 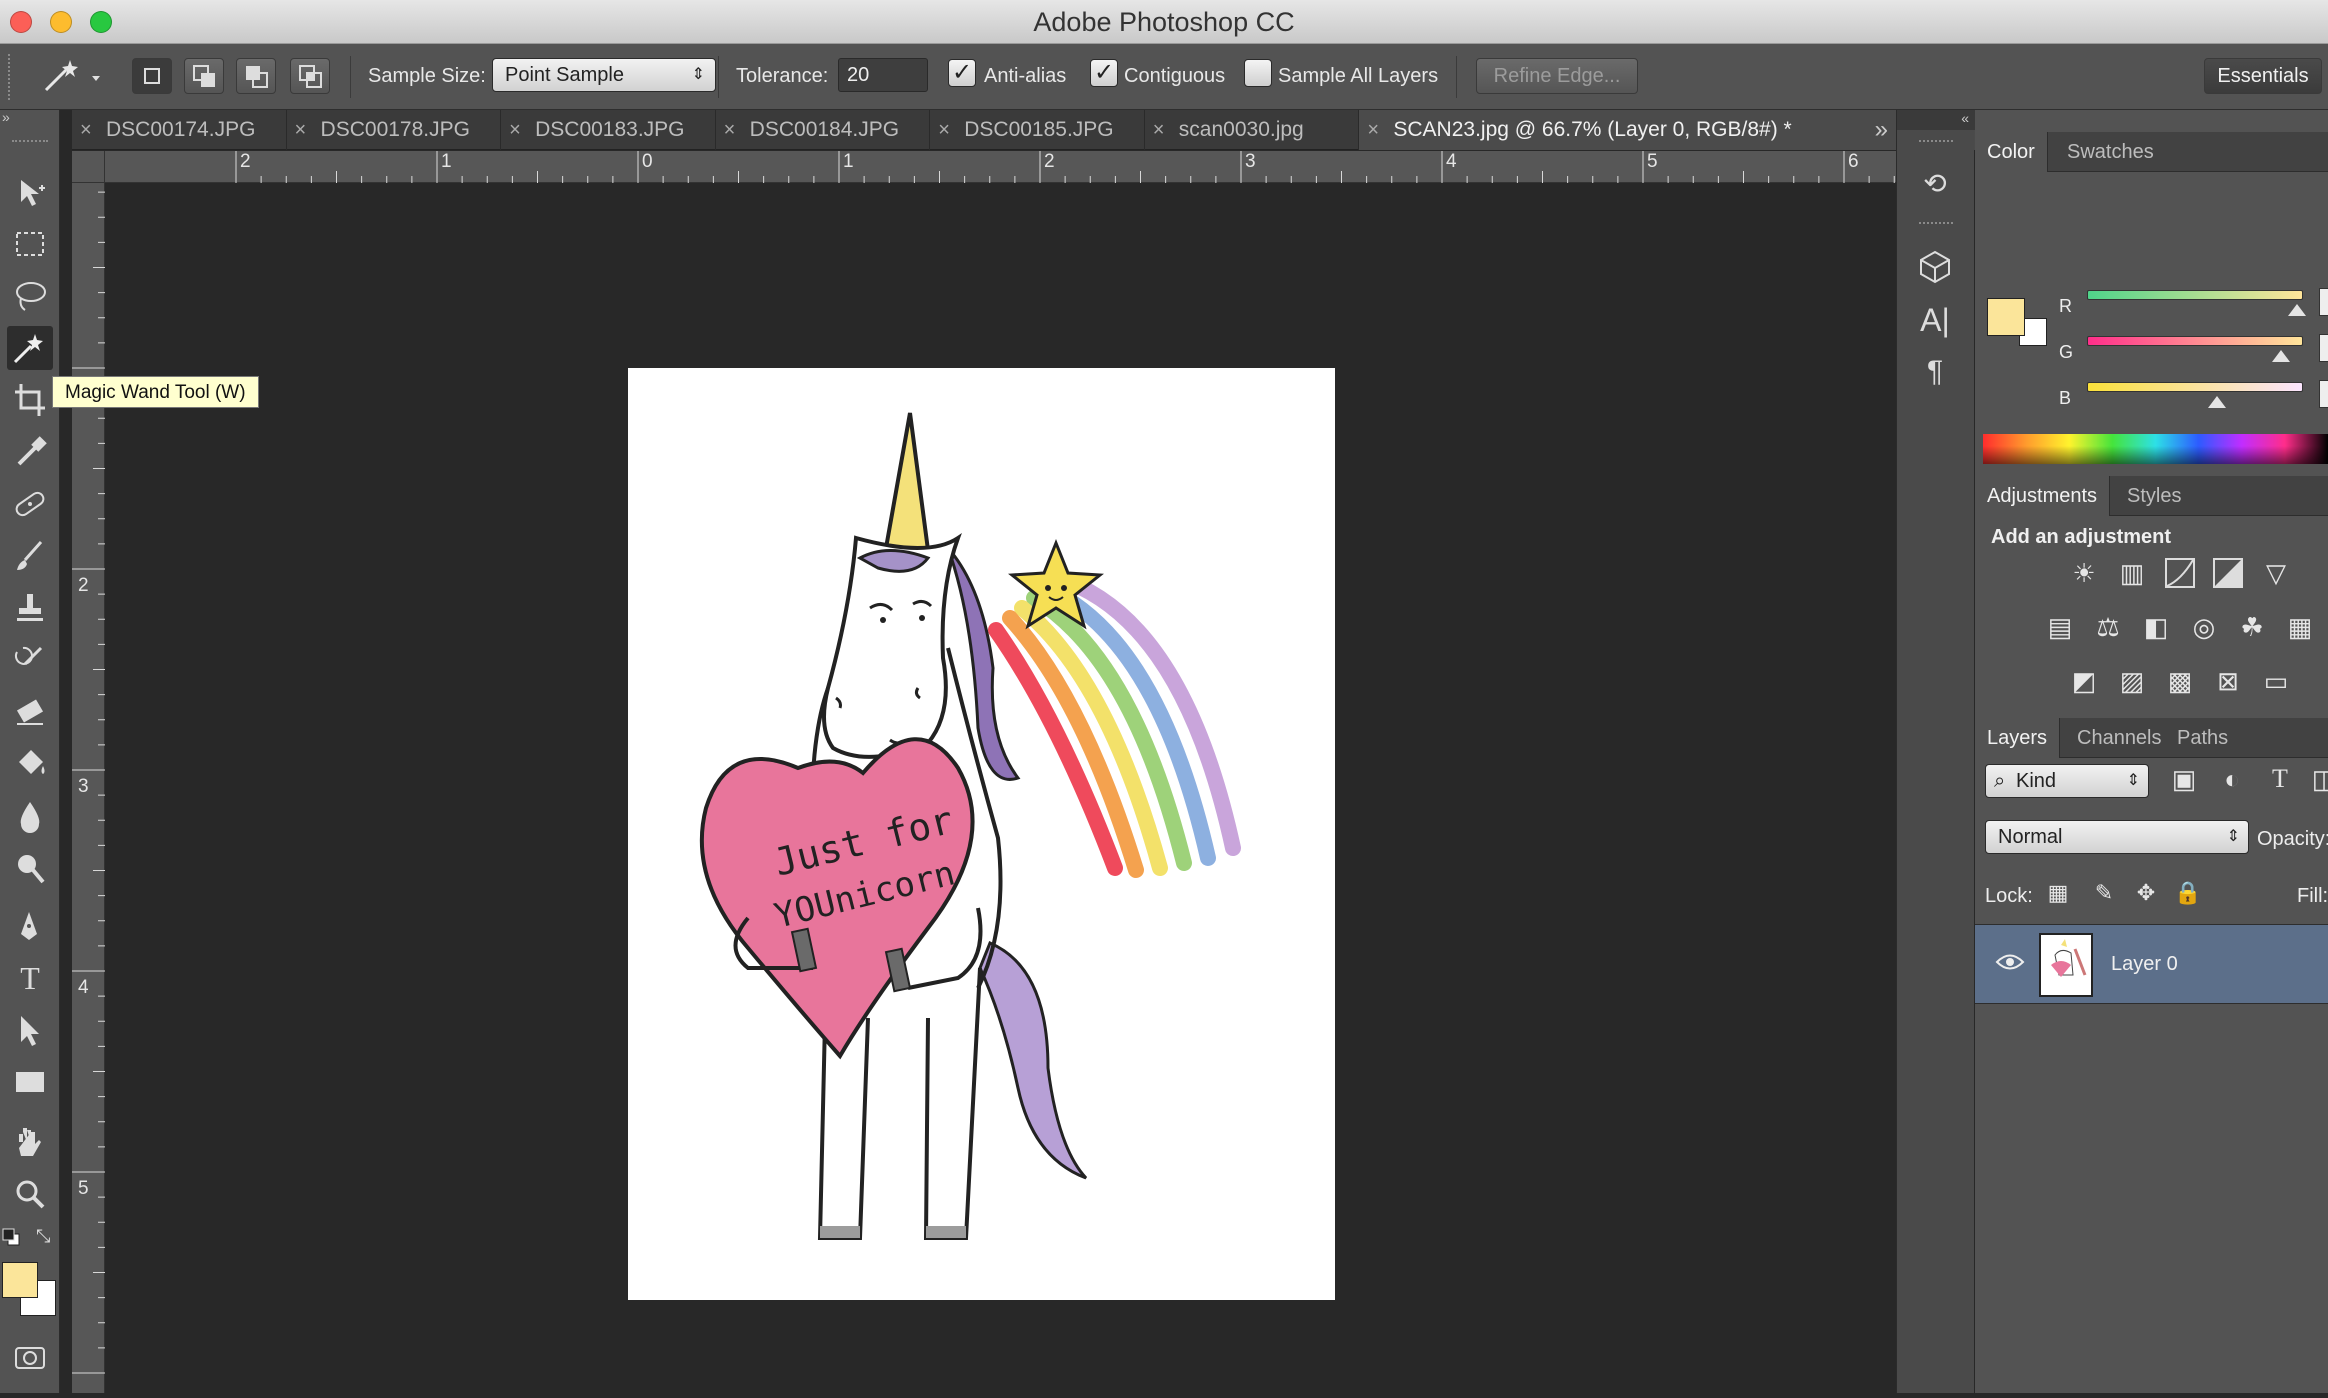 What do you see at coordinates (30, 296) in the screenshot?
I see `lasso-tool-icon` at bounding box center [30, 296].